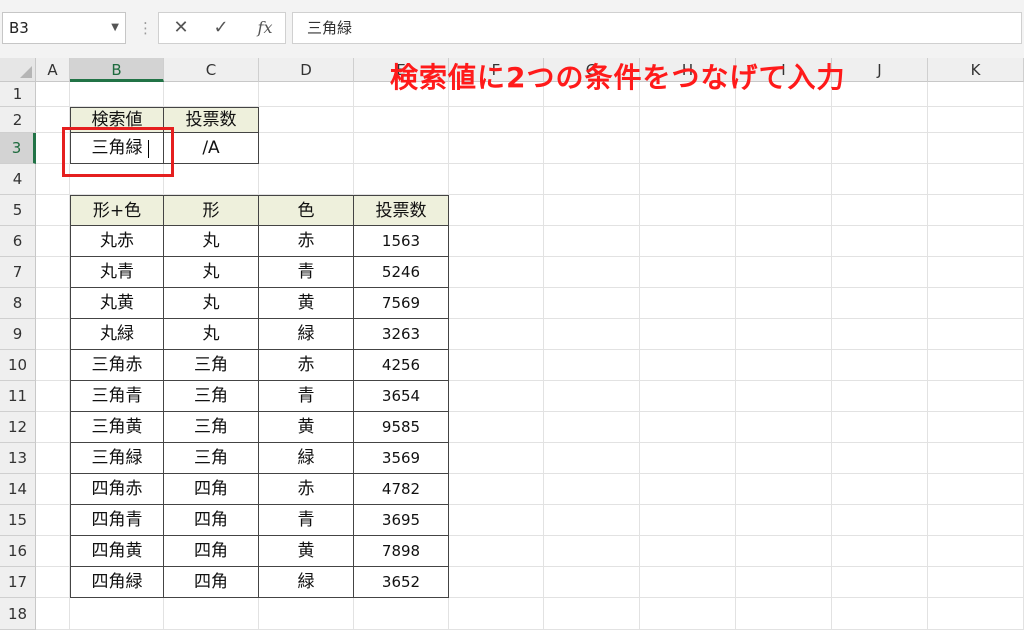  What do you see at coordinates (145, 28) in the screenshot?
I see `more-options-icon: ⋮` at bounding box center [145, 28].